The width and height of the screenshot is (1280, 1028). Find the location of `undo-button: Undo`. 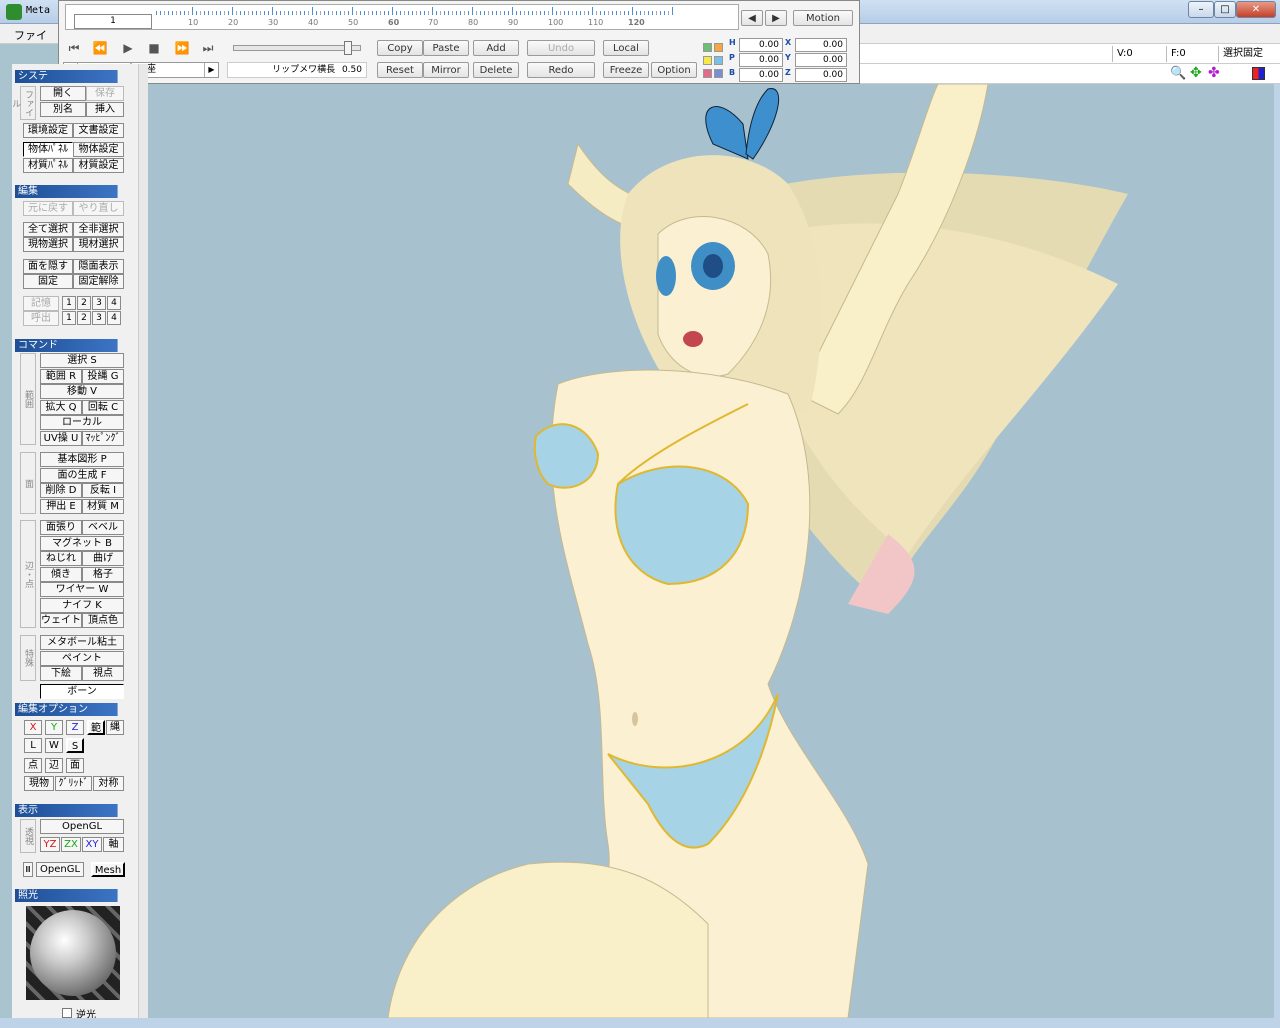

undo-button: Undo is located at coordinates (561, 48).